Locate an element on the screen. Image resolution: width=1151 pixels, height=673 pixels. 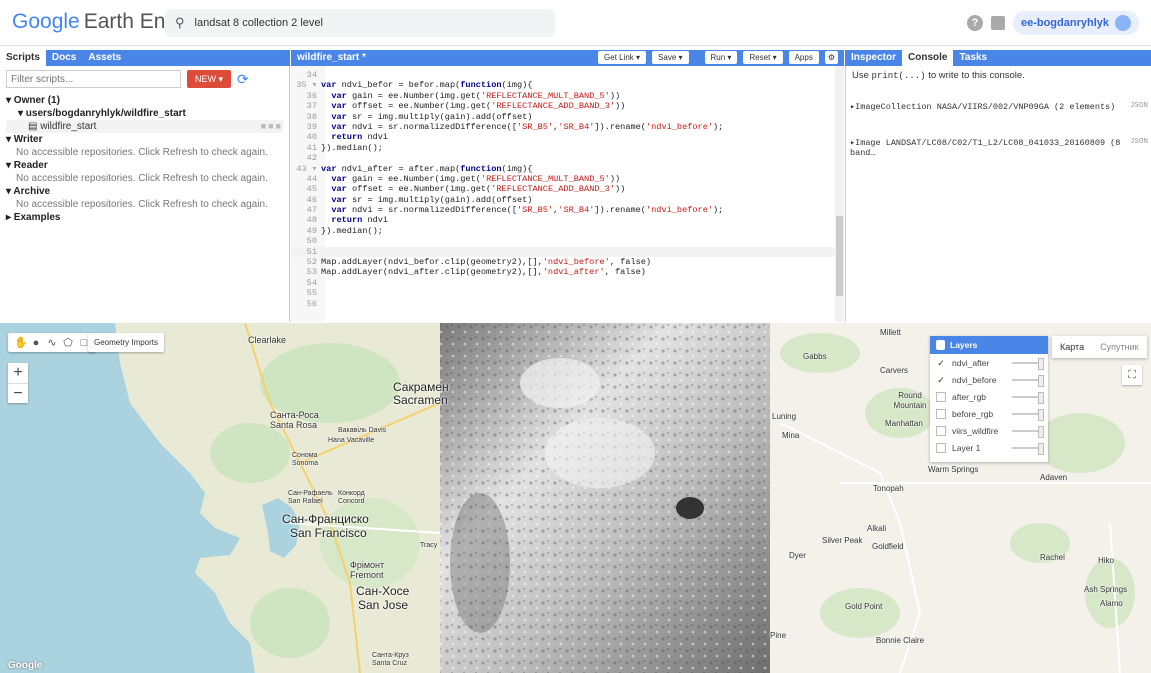
code-line: 54 is located at coordinates (567, 283).